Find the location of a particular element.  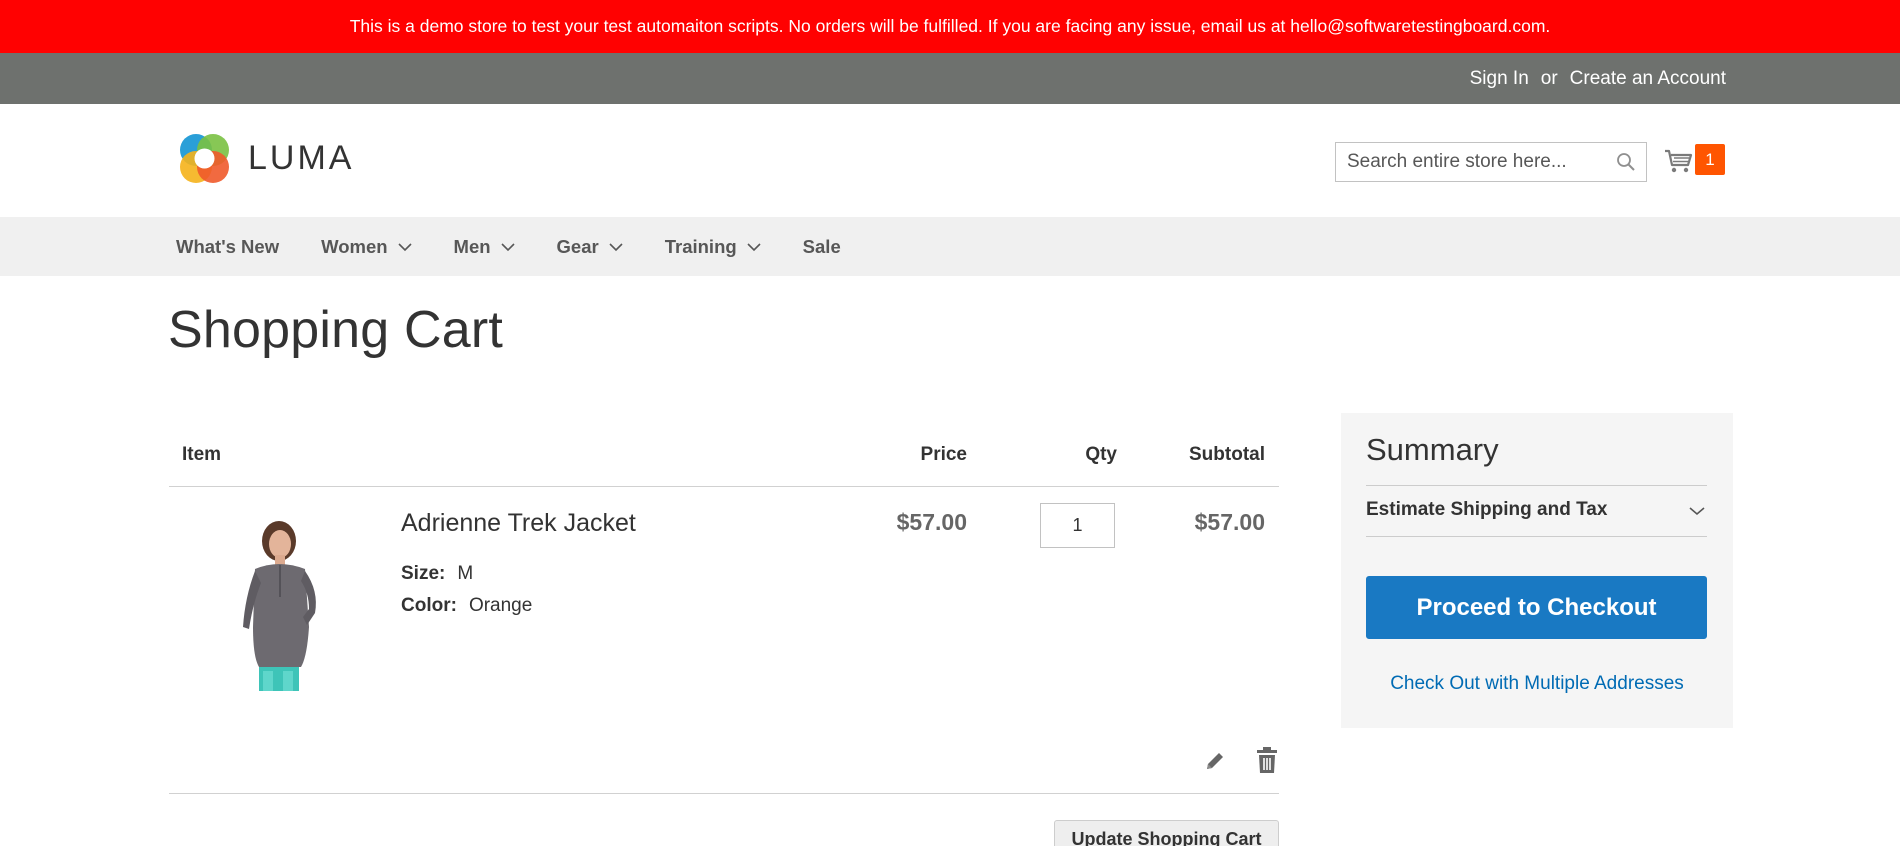

sign-in-link: Sign In is located at coordinates (1499, 79).